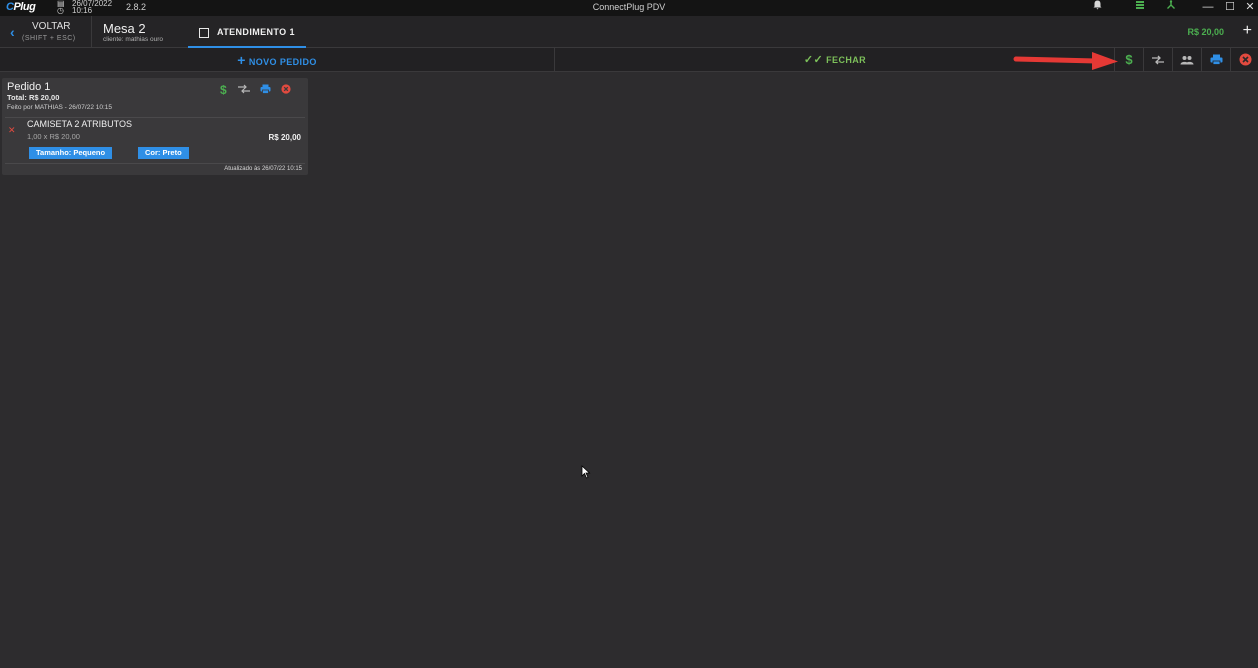 This screenshot has width=1258, height=668. I want to click on customers-button, so click(1186, 60).